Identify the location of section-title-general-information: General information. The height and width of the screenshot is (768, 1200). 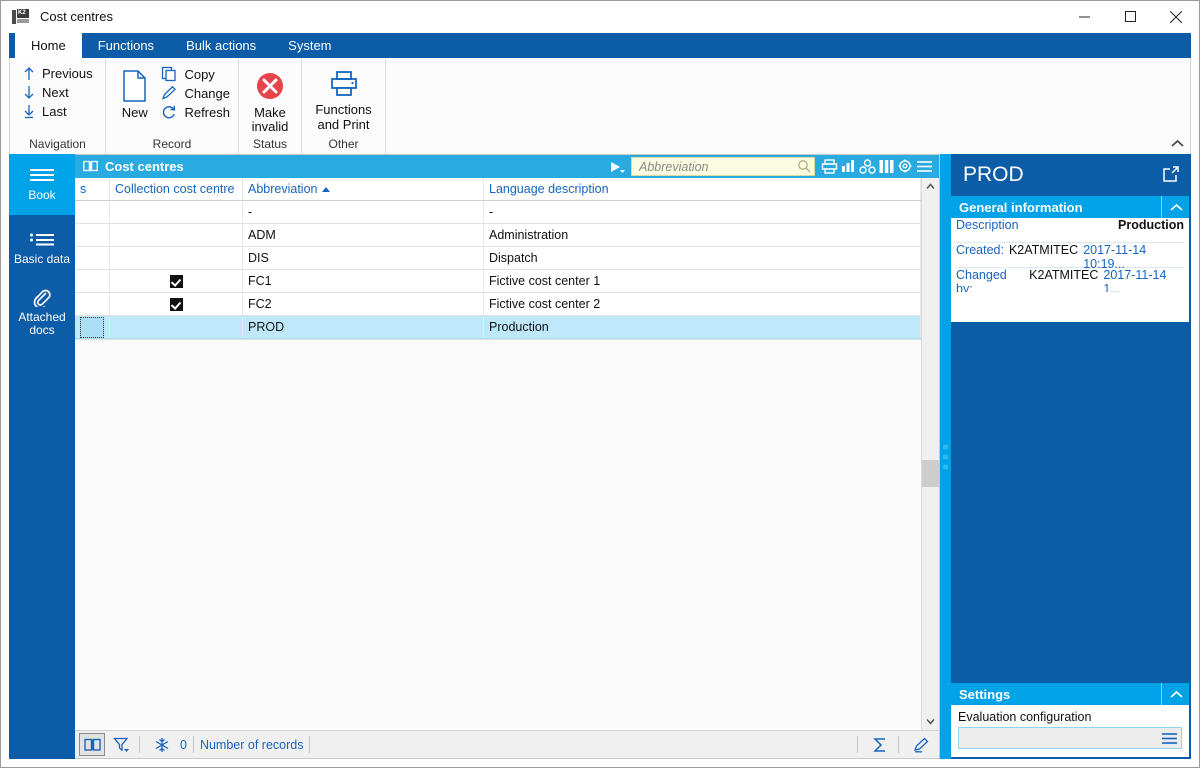
(1021, 207).